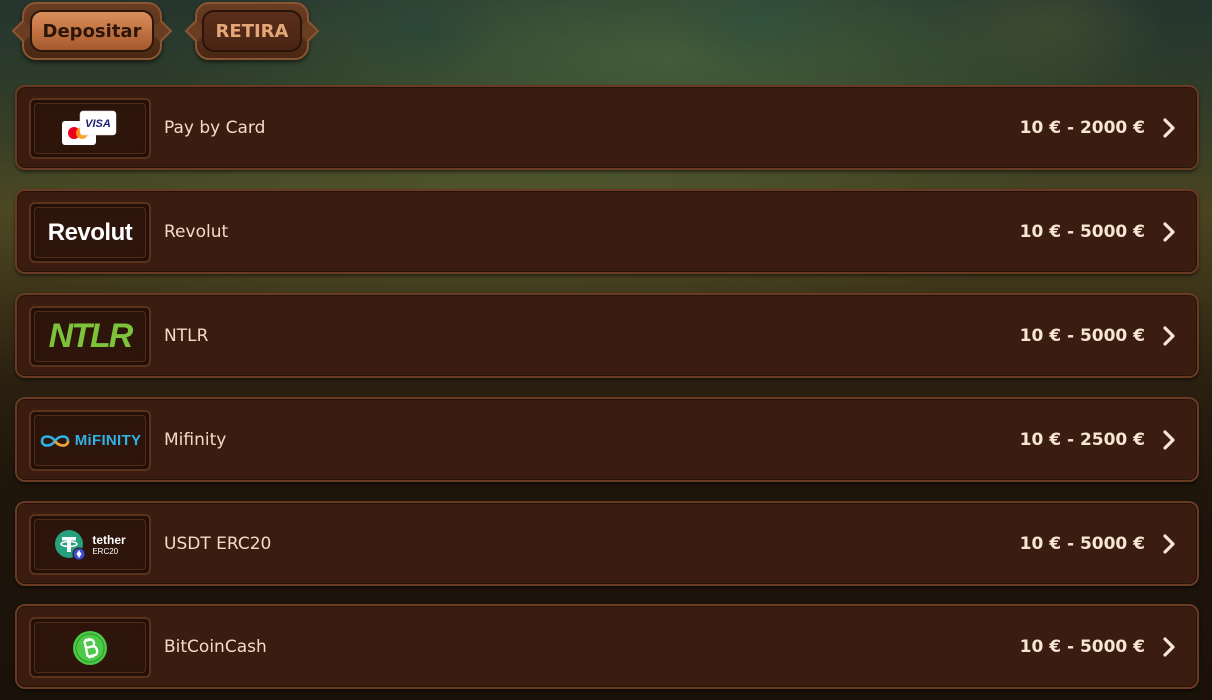  I want to click on revolut-logo: Revolut, so click(90, 232).